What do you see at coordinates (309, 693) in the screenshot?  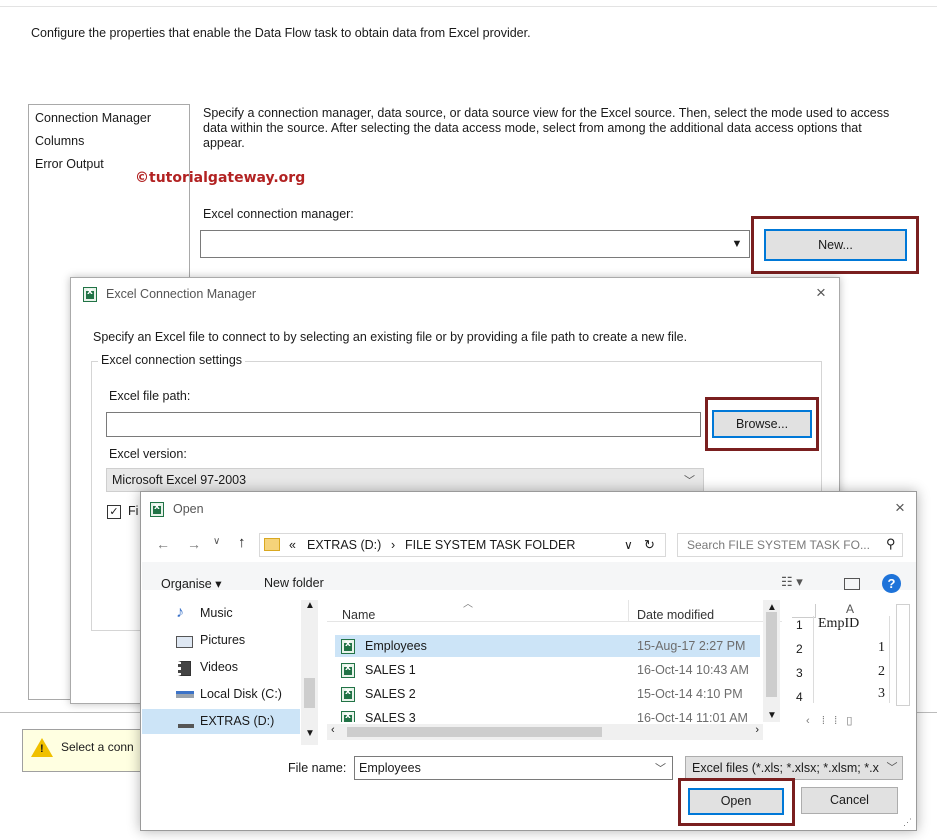 I see `nav-scrollbar-thumb` at bounding box center [309, 693].